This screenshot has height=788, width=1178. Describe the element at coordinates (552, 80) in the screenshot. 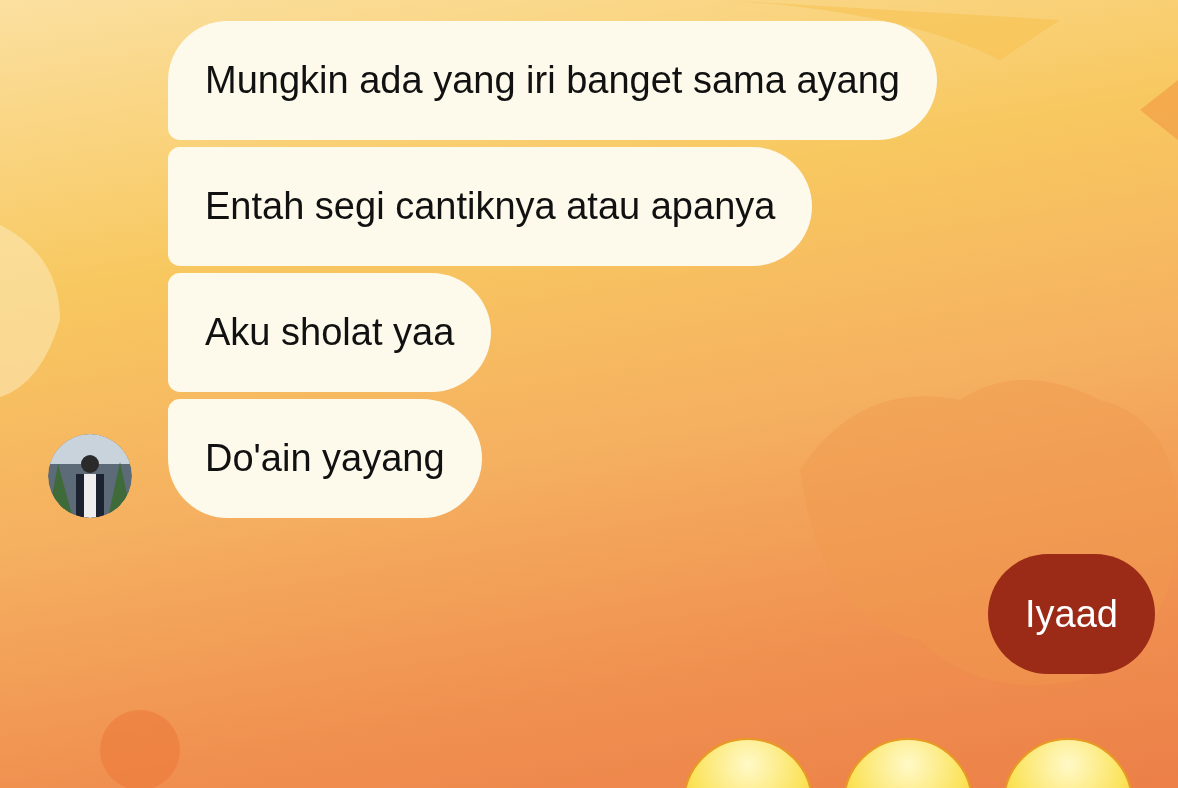

I see `message-bubble: Mungkin ada yang iri banget sama ayang` at that location.